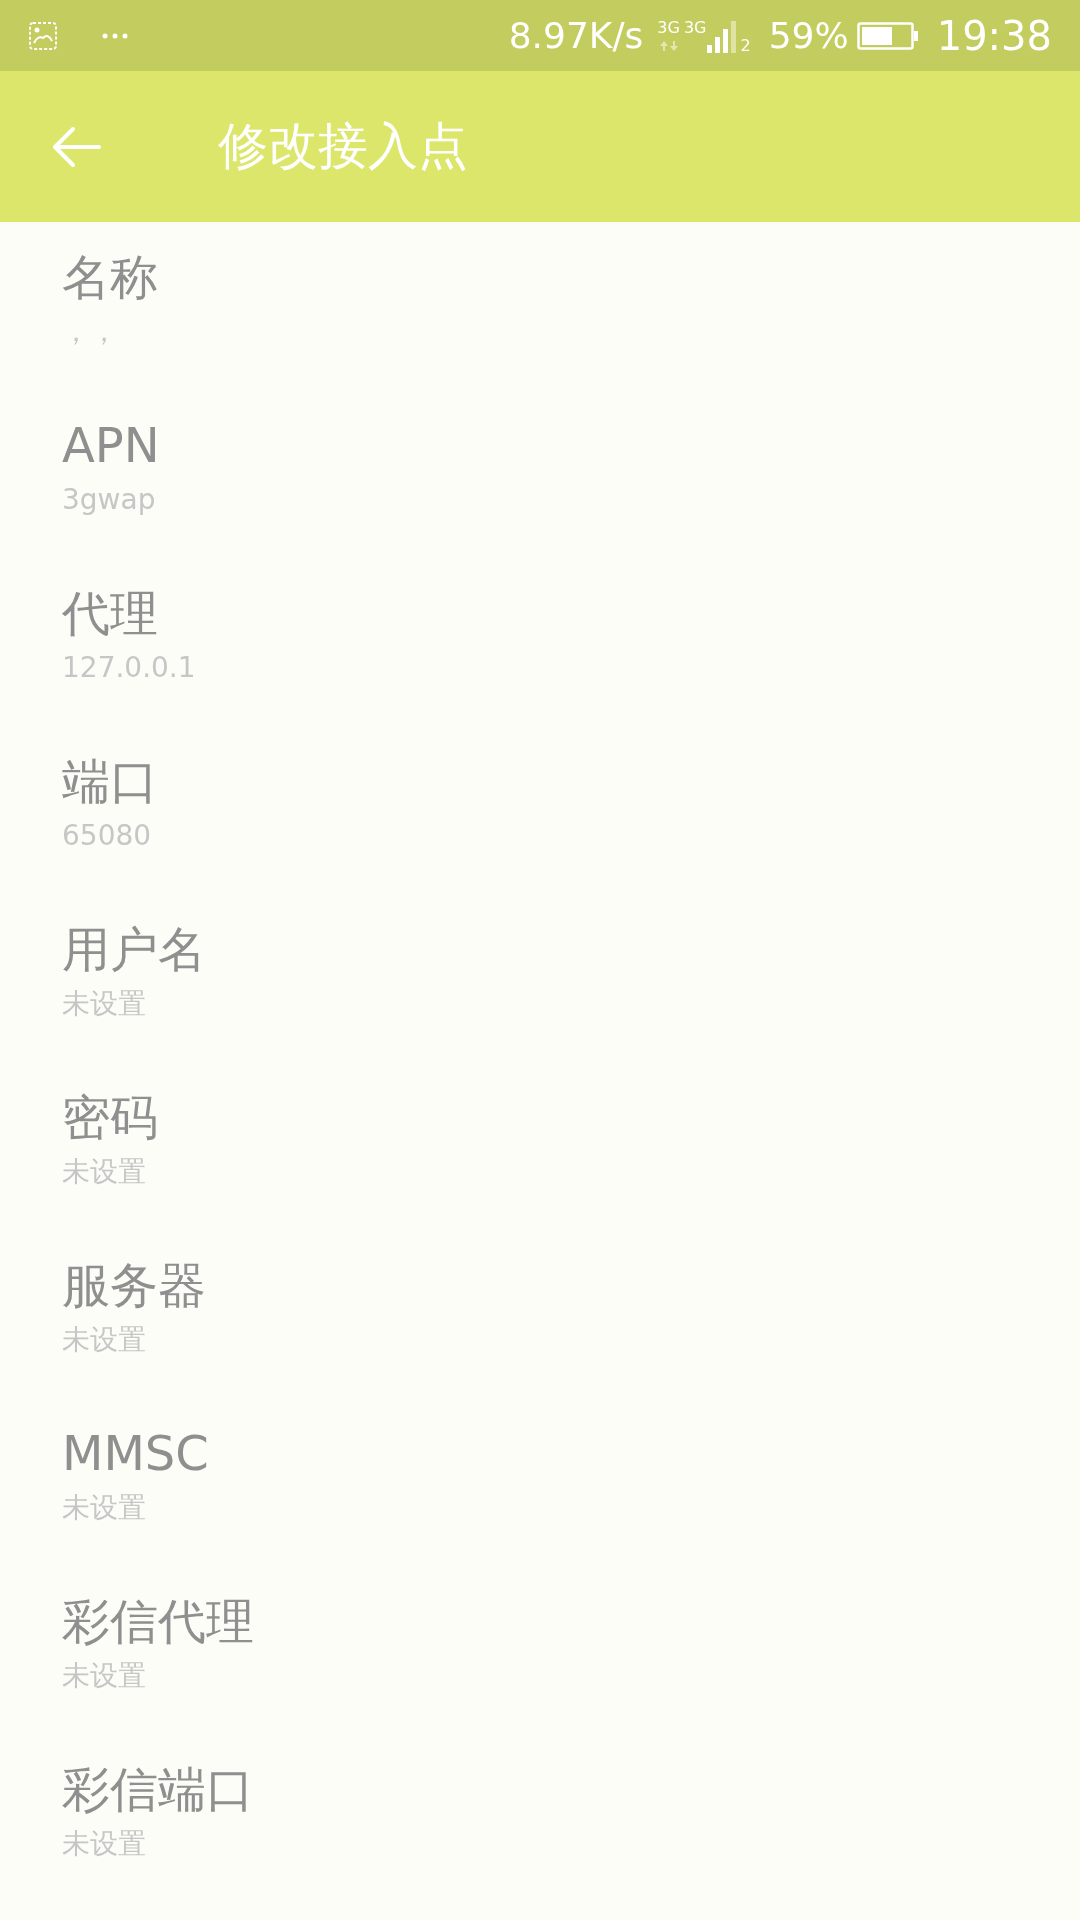 This screenshot has height=1920, width=1080. I want to click on more-icon, so click(115, 35).